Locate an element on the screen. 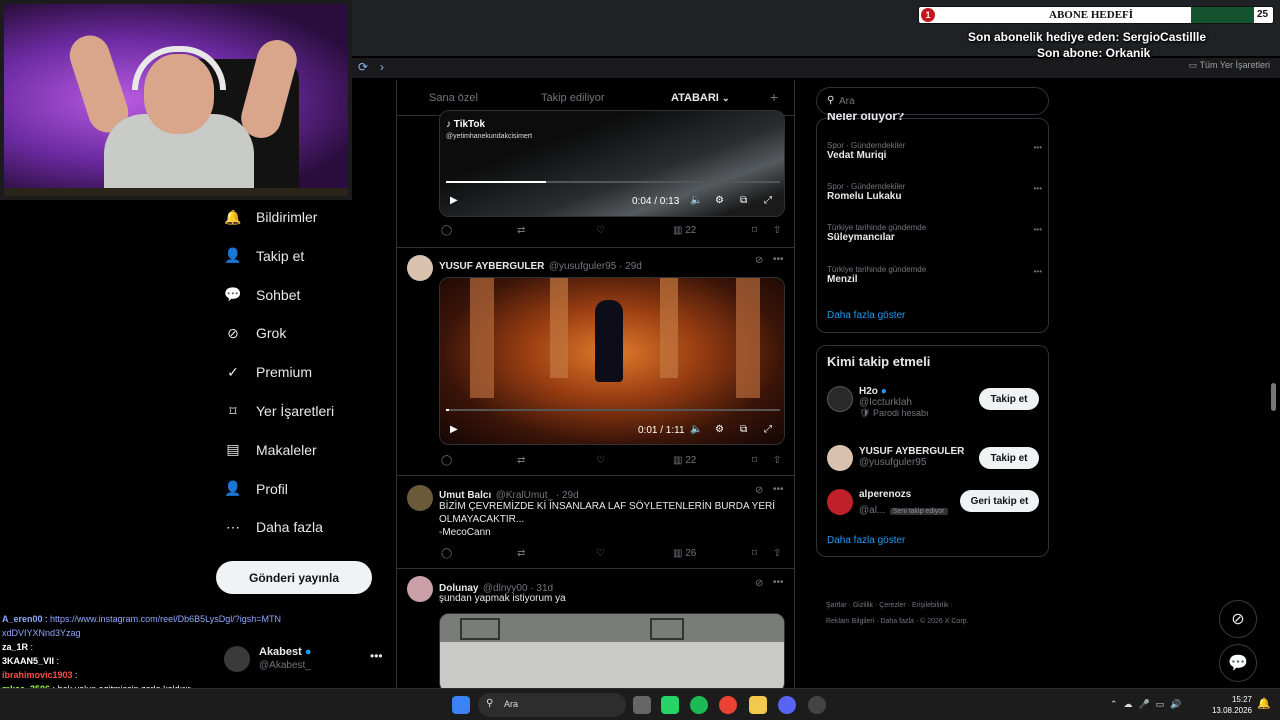 The height and width of the screenshot is (720, 1280). nav-item-grok: ⊘ Grok is located at coordinates (255, 333).